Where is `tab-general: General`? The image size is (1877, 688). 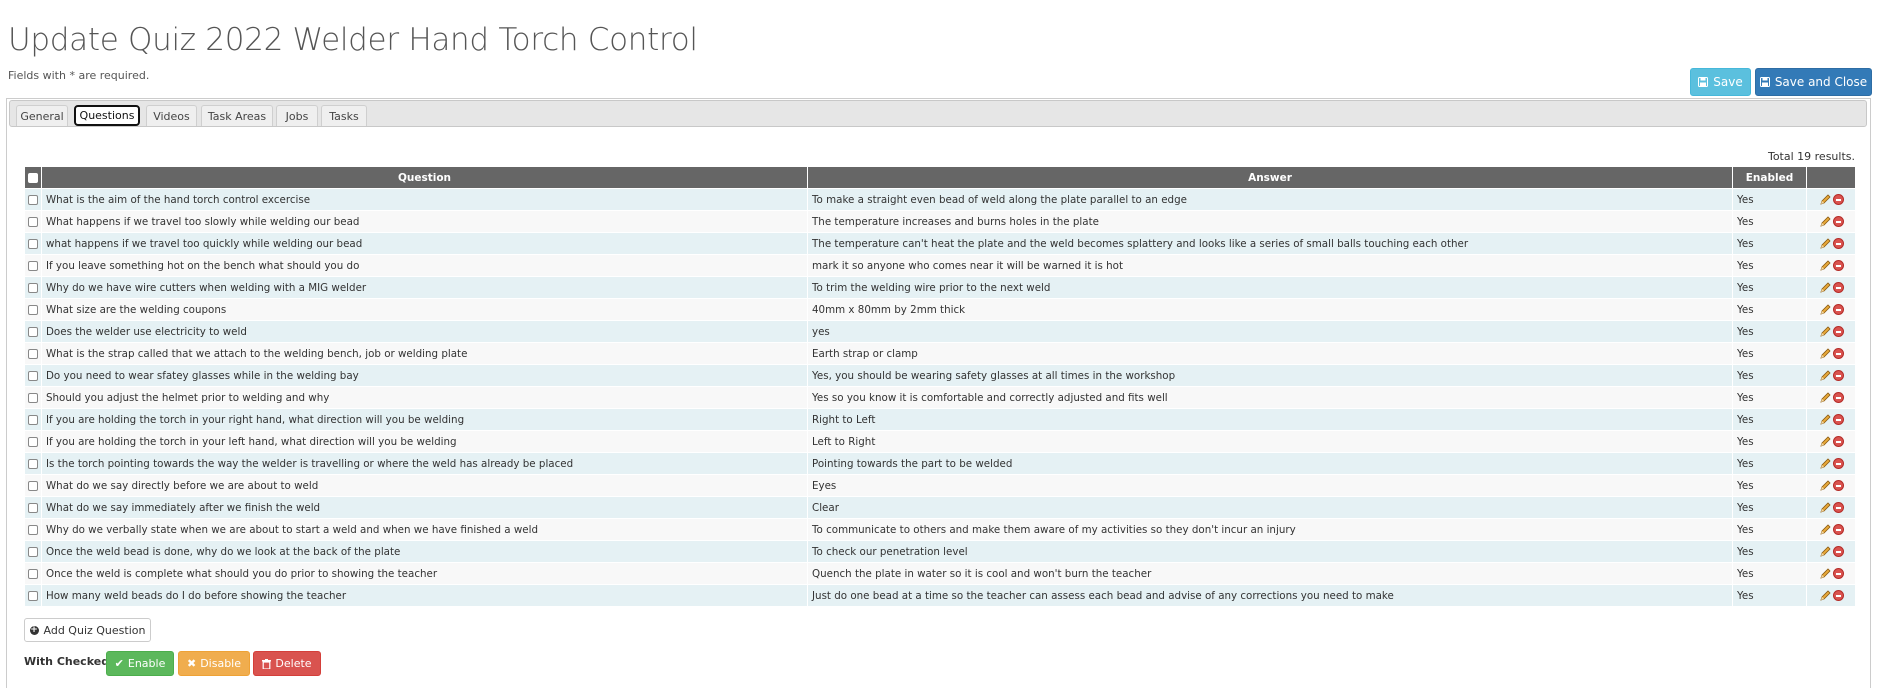
tab-general: General is located at coordinates (42, 115).